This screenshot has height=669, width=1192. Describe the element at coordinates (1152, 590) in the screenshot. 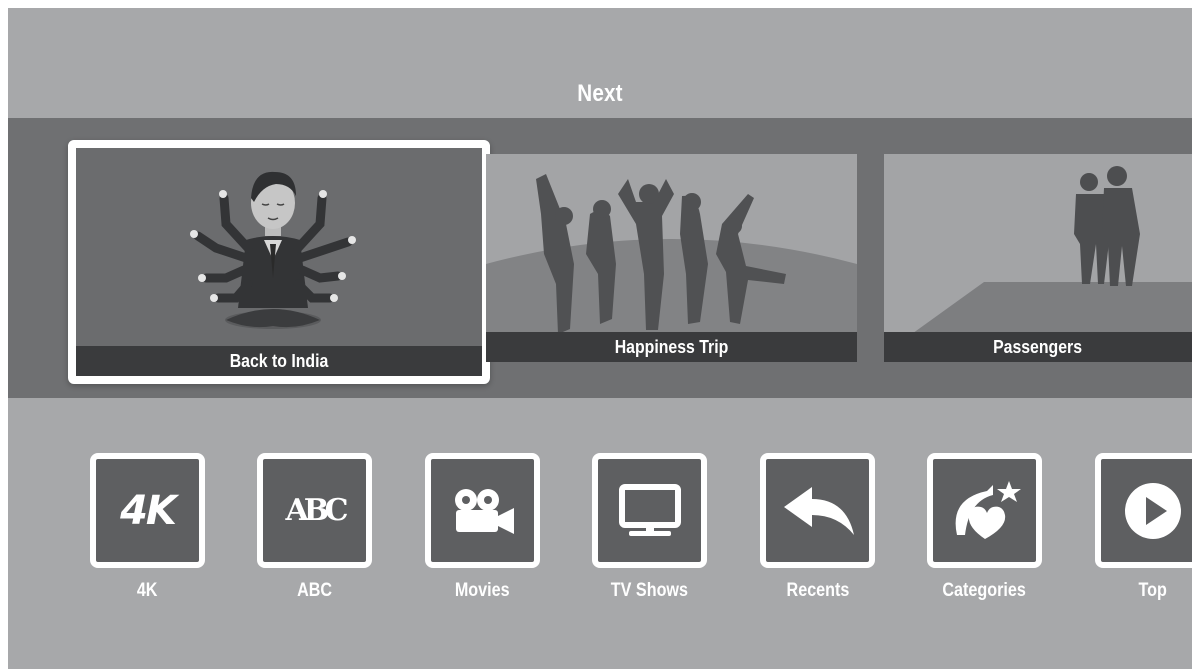

I see `category-label: Top` at that location.